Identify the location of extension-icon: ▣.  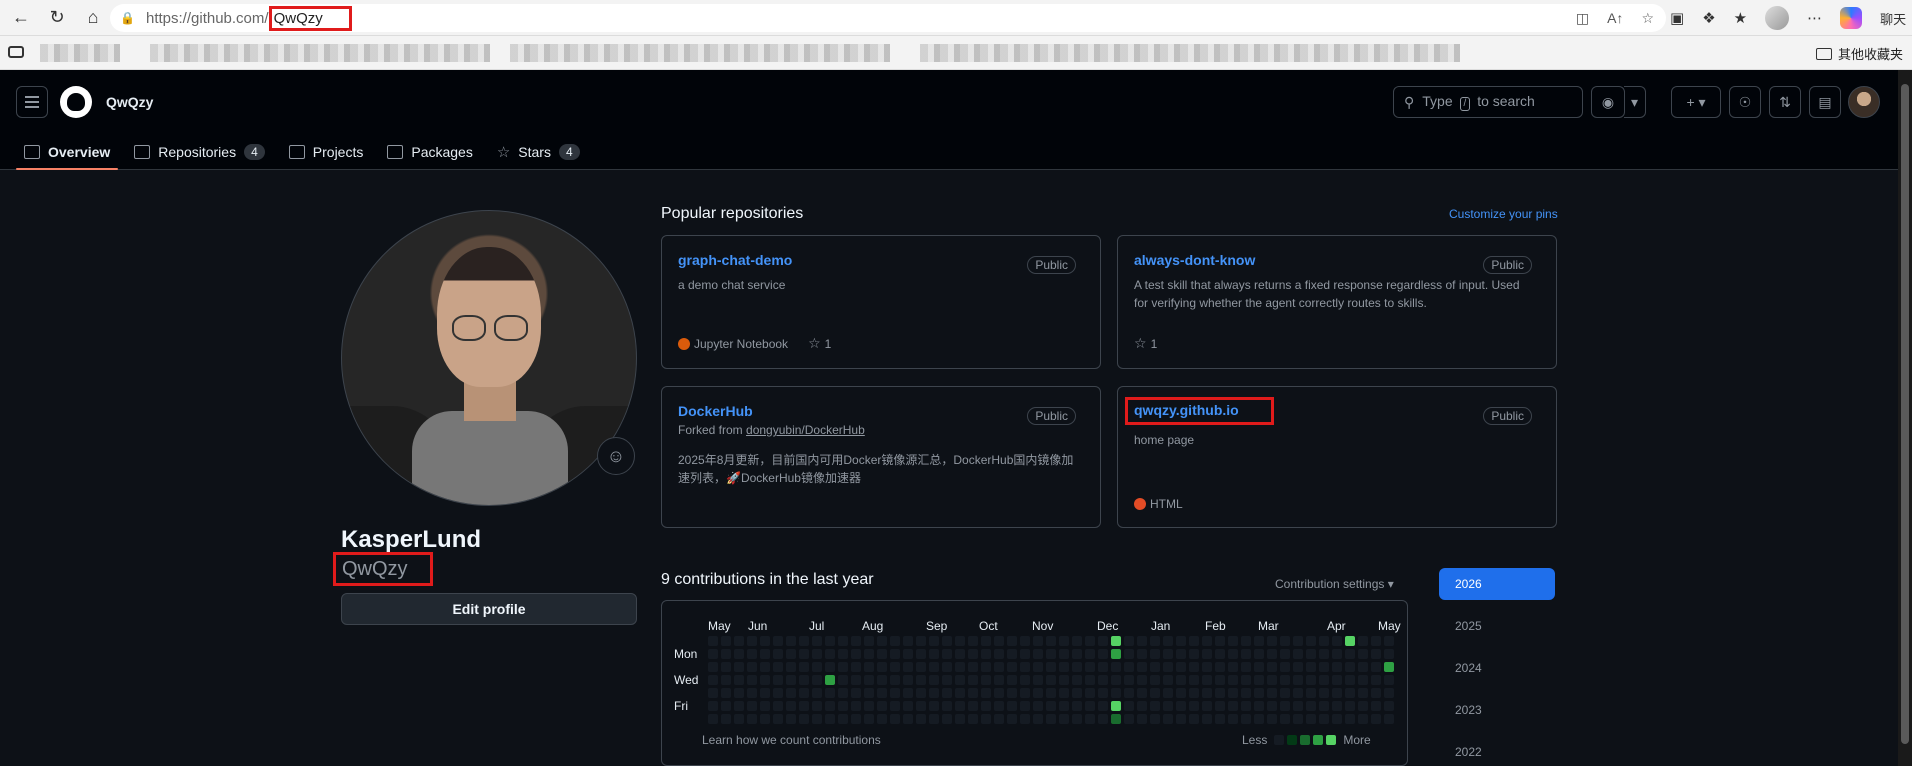
(1677, 18).